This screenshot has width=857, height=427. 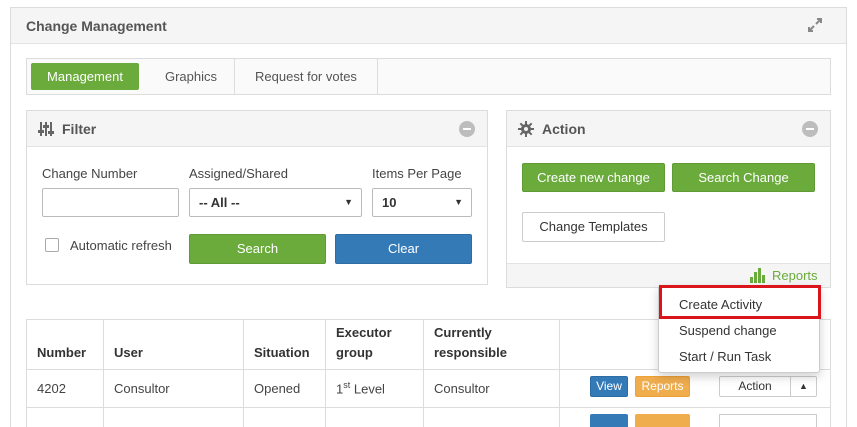 I want to click on items-per-page-label: Items Per Page, so click(x=417, y=173).